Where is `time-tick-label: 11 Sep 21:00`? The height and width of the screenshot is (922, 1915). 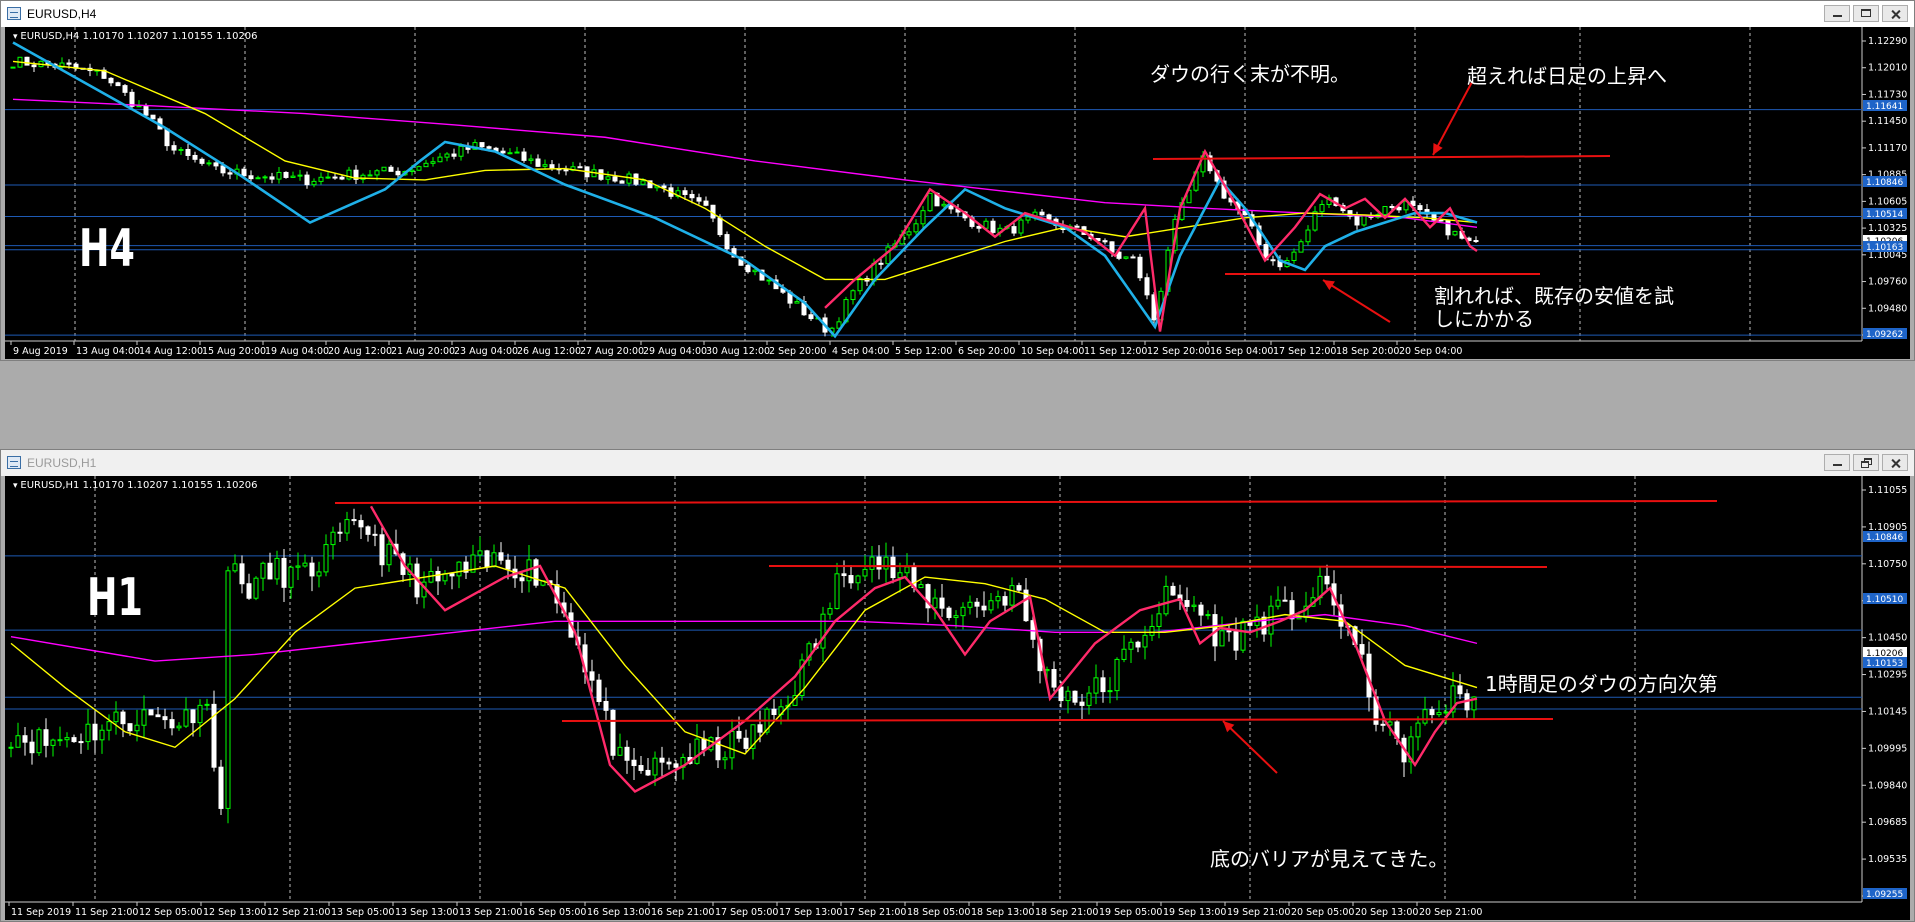 time-tick-label: 11 Sep 21:00 is located at coordinates (106, 912).